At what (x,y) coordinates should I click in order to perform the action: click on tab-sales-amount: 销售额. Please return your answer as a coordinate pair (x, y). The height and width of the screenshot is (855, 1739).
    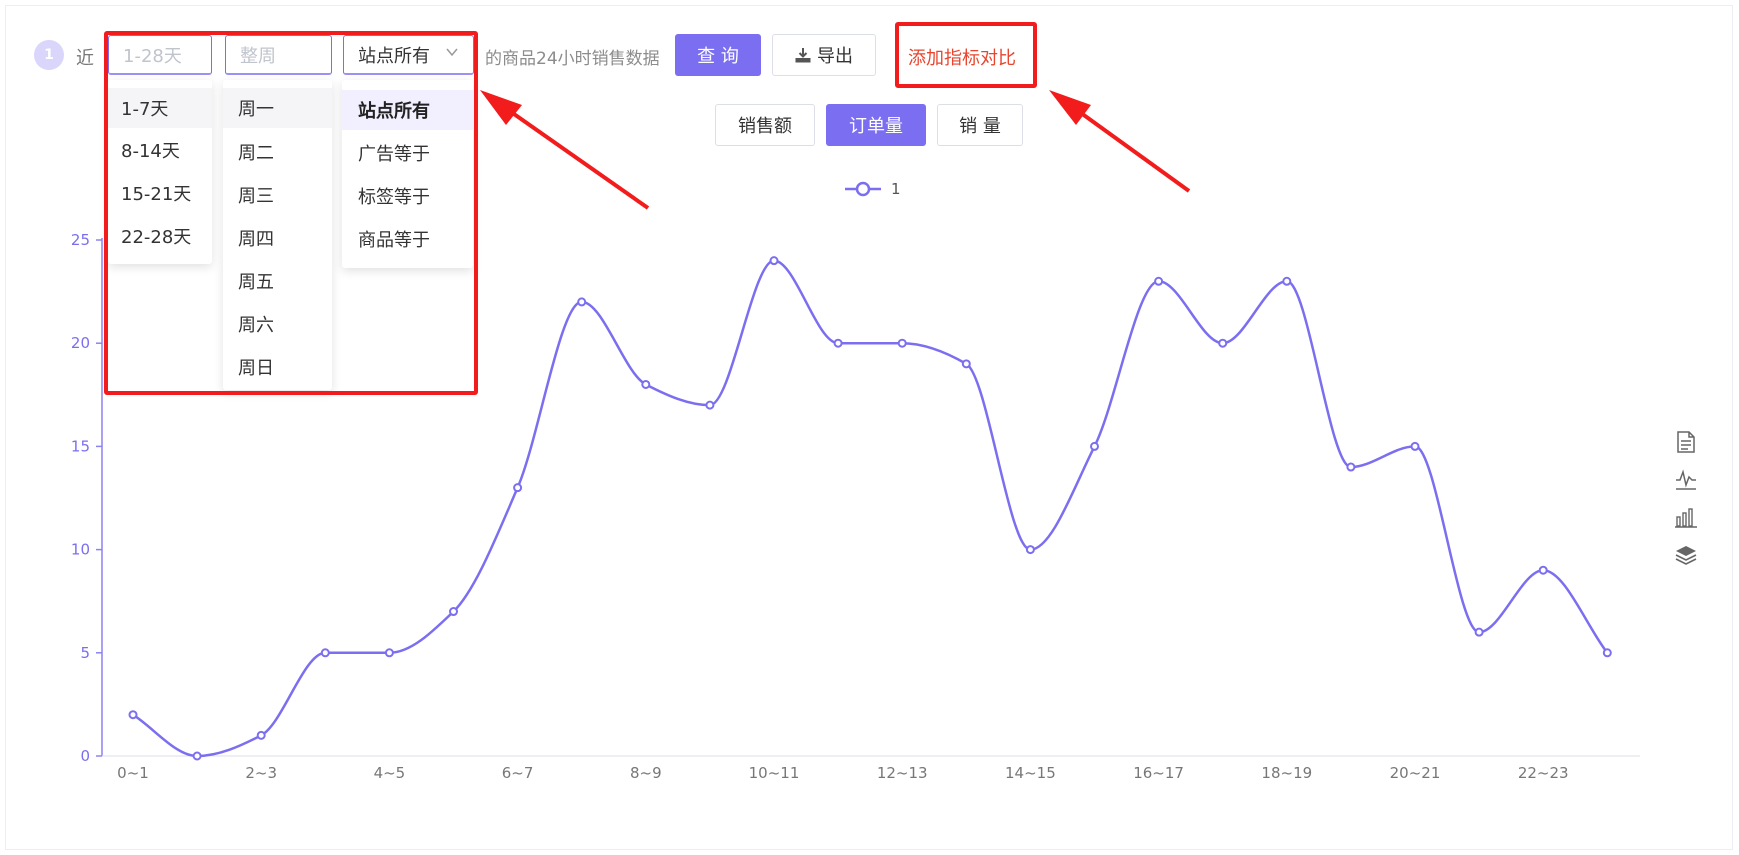
    Looking at the image, I should click on (765, 125).